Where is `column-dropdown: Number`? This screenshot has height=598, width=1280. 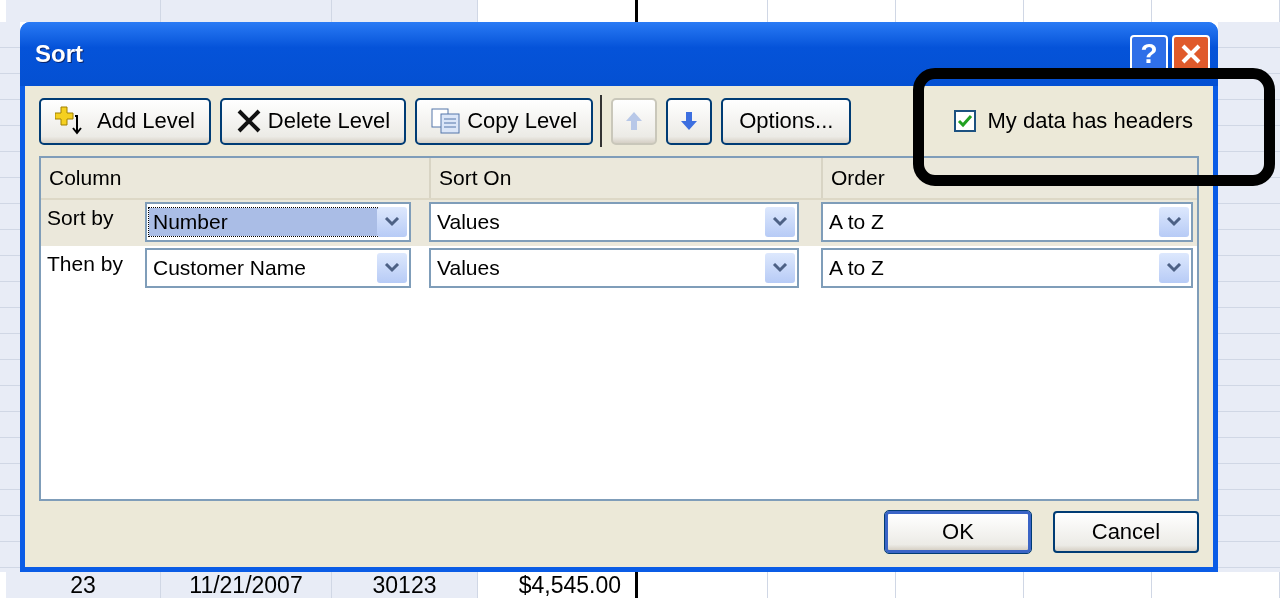
column-dropdown: Number is located at coordinates (278, 222).